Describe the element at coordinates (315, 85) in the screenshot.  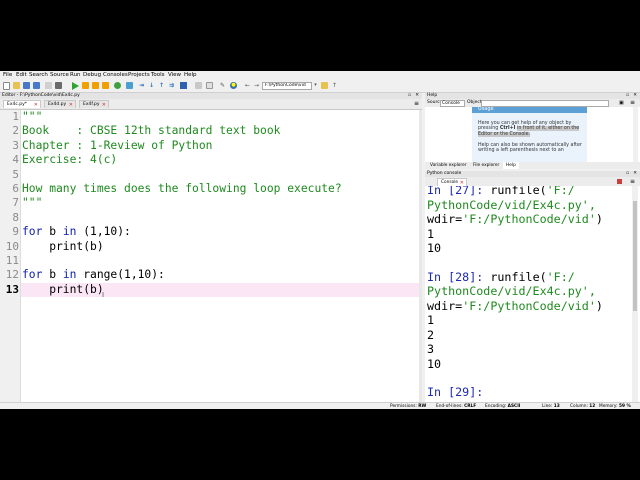
I see `dropdown-arrow-icon: ▾` at that location.